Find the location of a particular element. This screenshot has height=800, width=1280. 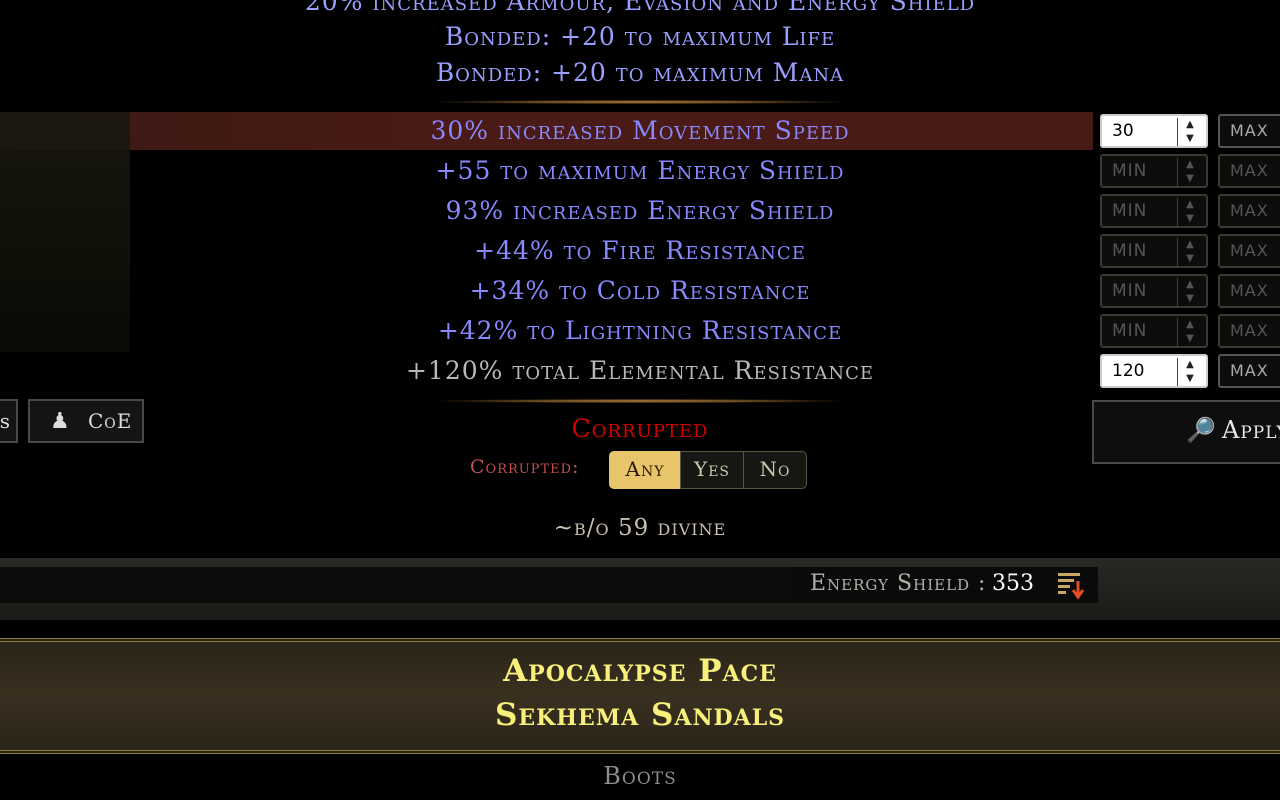

price-note: ~b/o 59 divine is located at coordinates (640, 528).